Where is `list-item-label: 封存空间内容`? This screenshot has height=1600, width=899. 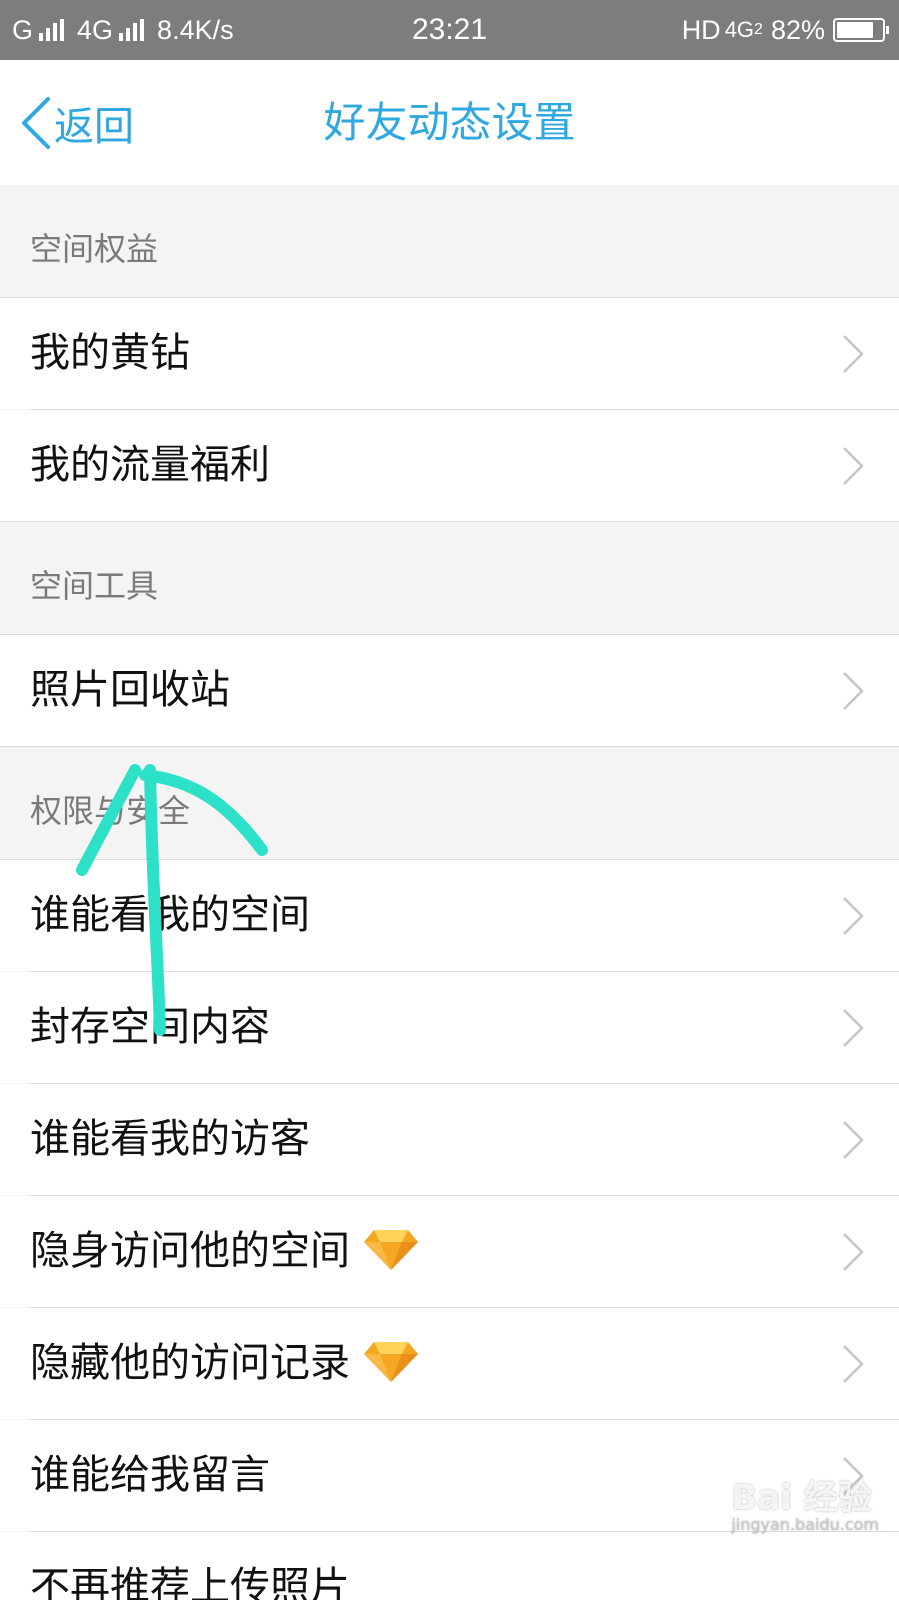
list-item-label: 封存空间内容 is located at coordinates (150, 1027).